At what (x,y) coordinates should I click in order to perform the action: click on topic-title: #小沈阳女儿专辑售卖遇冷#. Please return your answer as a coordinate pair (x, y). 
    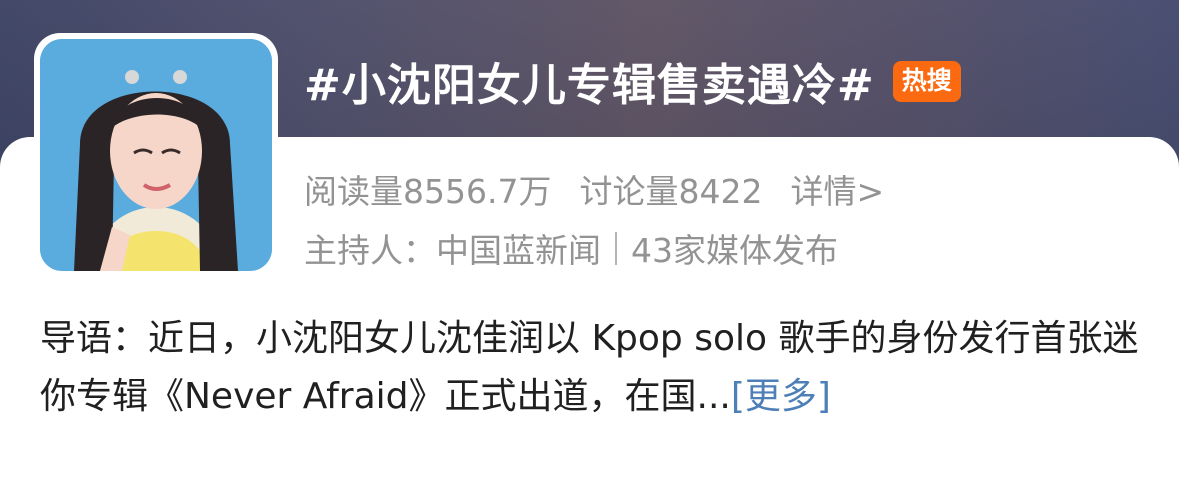
    Looking at the image, I should click on (589, 85).